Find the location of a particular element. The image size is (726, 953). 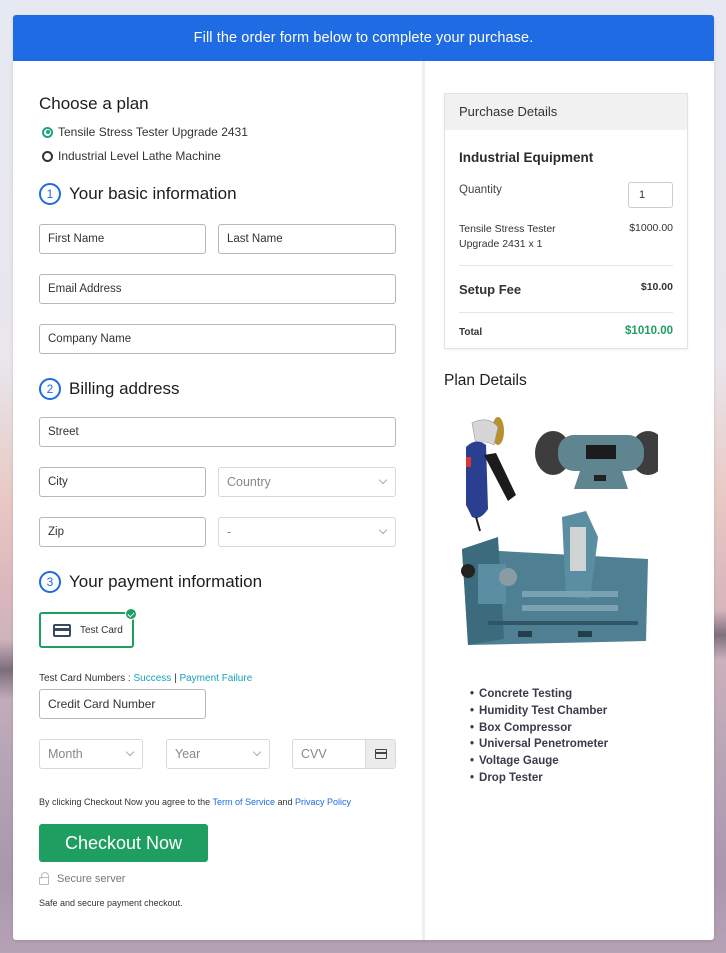

total-label: Total is located at coordinates (471, 332).